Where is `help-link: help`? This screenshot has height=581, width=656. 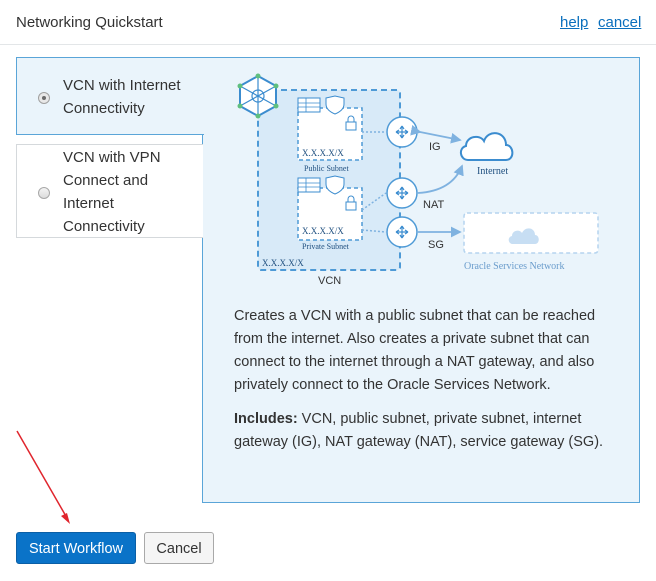 help-link: help is located at coordinates (574, 22).